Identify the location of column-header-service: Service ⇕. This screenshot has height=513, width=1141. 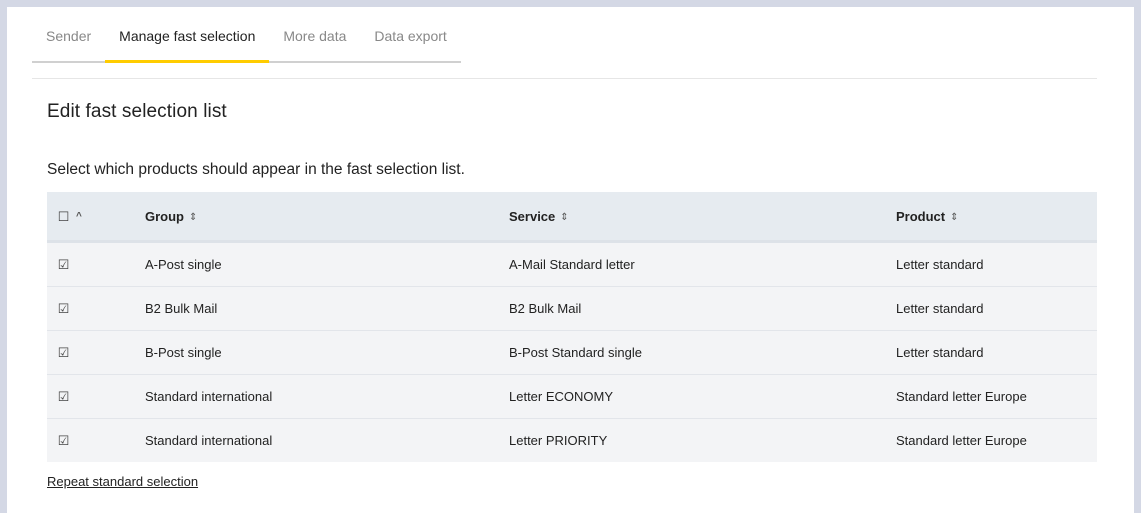
(702, 216).